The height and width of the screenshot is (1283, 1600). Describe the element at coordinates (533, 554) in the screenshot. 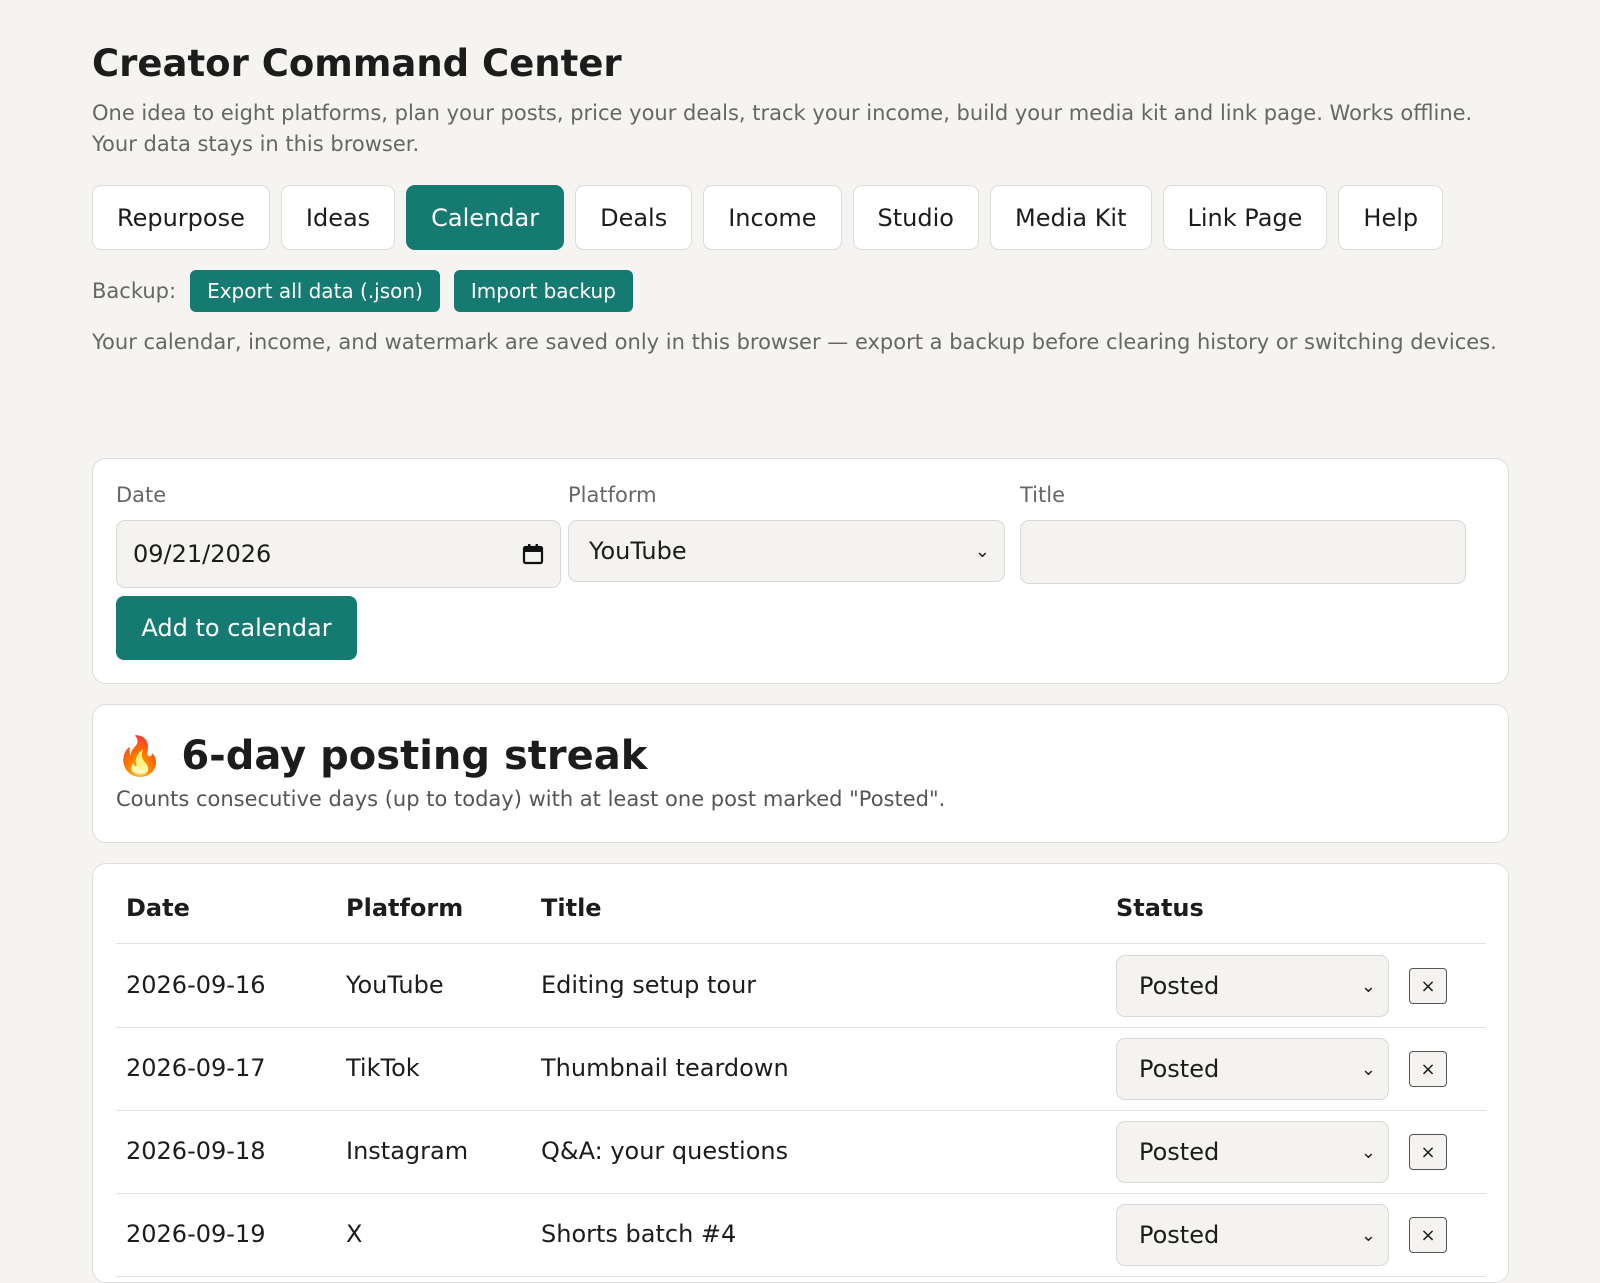

I see `calendar-icon` at that location.